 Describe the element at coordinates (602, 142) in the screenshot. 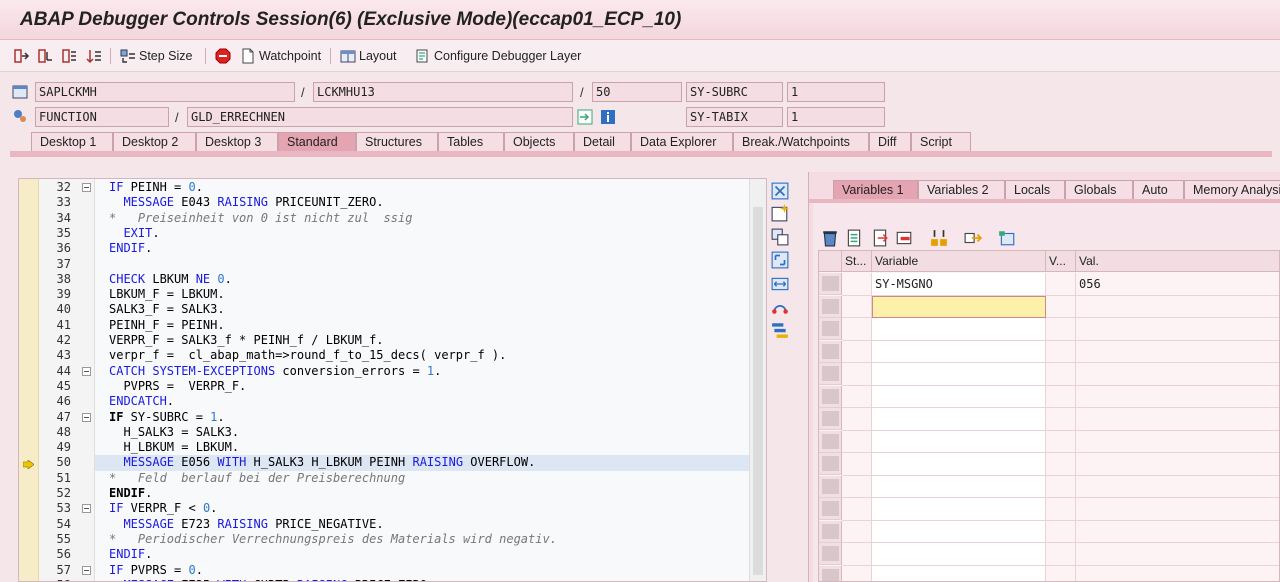

I see `tab-detail: Detail` at that location.